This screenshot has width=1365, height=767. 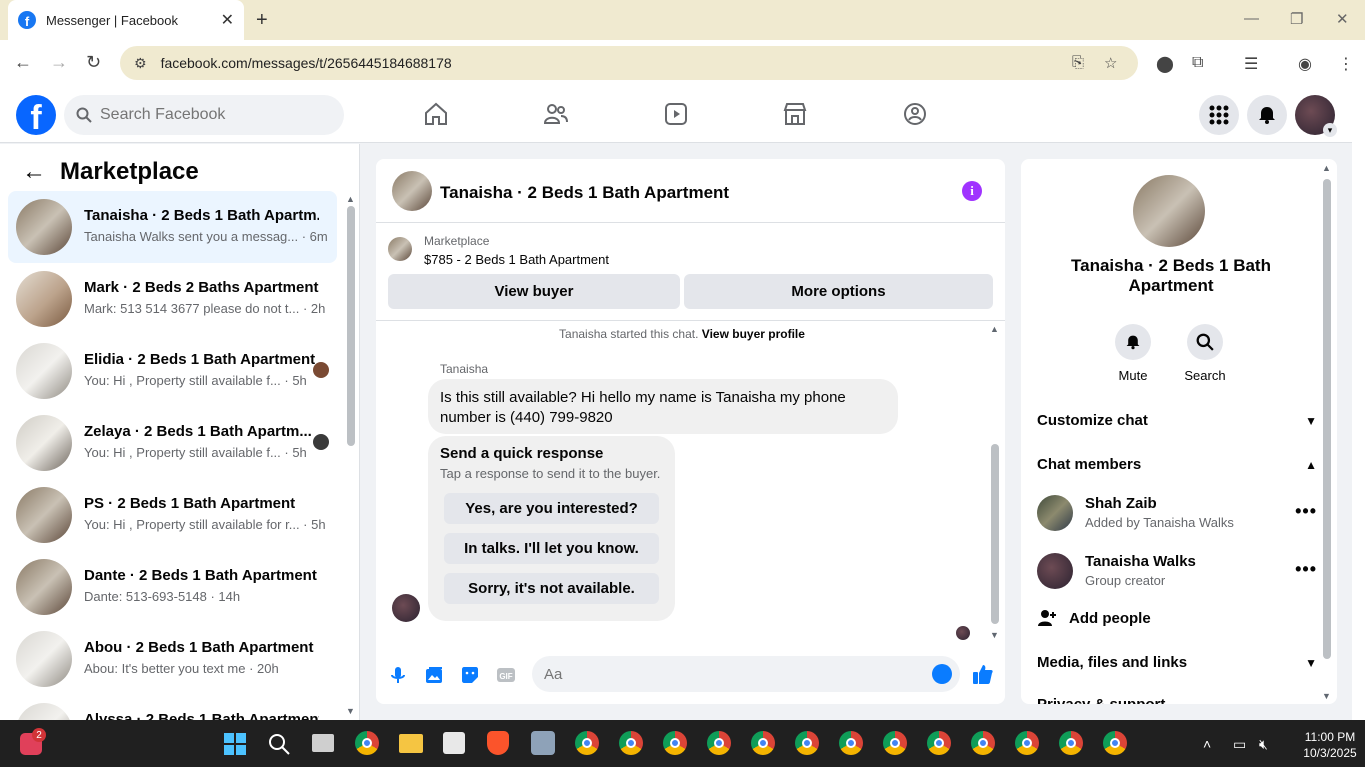 I want to click on snipping-tool-icon, so click(x=454, y=743).